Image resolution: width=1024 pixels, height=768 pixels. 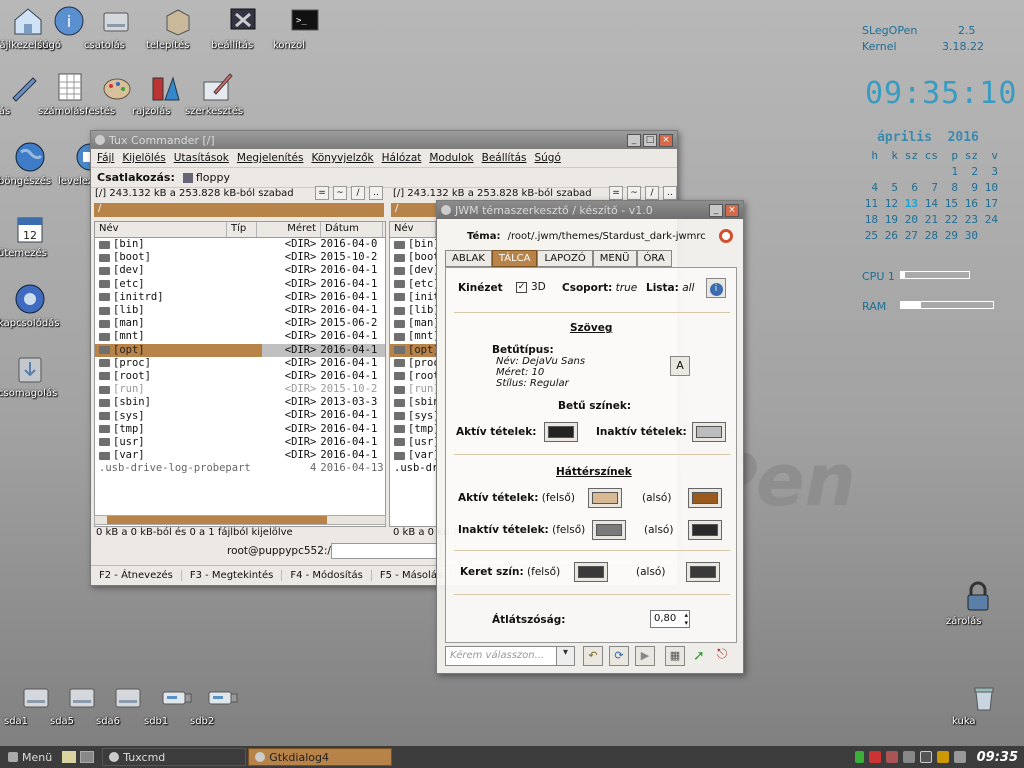 What do you see at coordinates (670, 193) in the screenshot?
I see `right-up-button: ..` at bounding box center [670, 193].